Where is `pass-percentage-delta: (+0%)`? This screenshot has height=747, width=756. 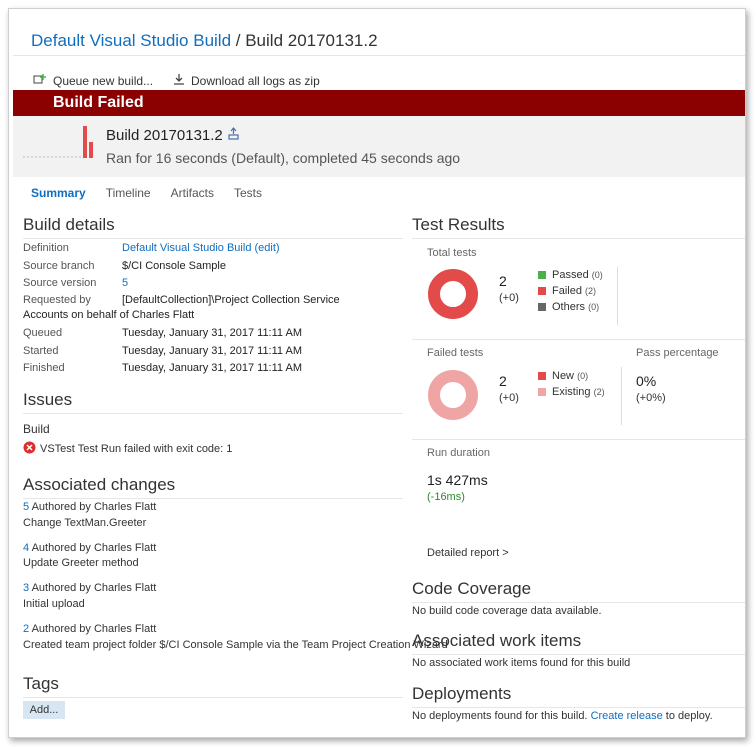 pass-percentage-delta: (+0%) is located at coordinates (651, 398).